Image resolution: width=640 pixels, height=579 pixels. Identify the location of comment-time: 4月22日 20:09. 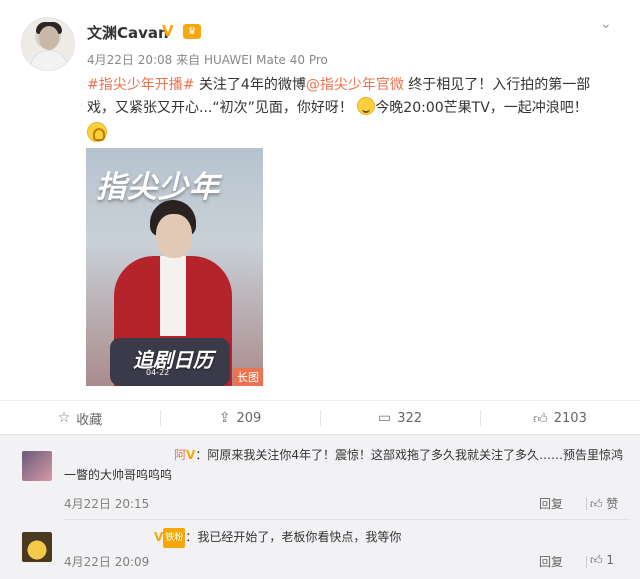
(107, 562).